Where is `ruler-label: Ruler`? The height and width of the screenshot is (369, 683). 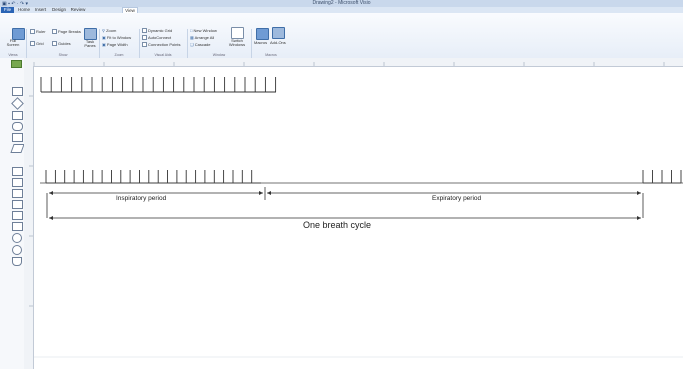
ruler-label: Ruler is located at coordinates (41, 31).